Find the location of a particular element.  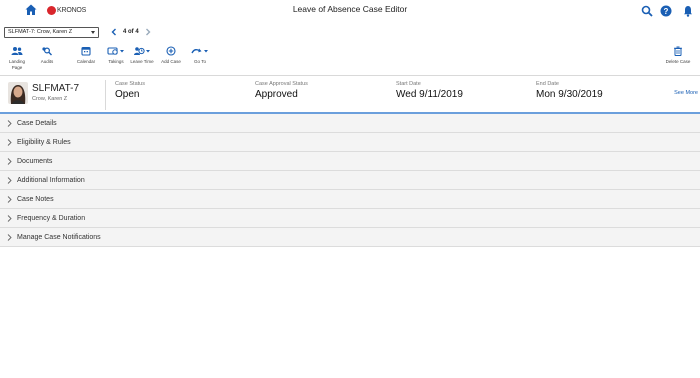

calendar-button: Calendar is located at coordinates (86, 55).